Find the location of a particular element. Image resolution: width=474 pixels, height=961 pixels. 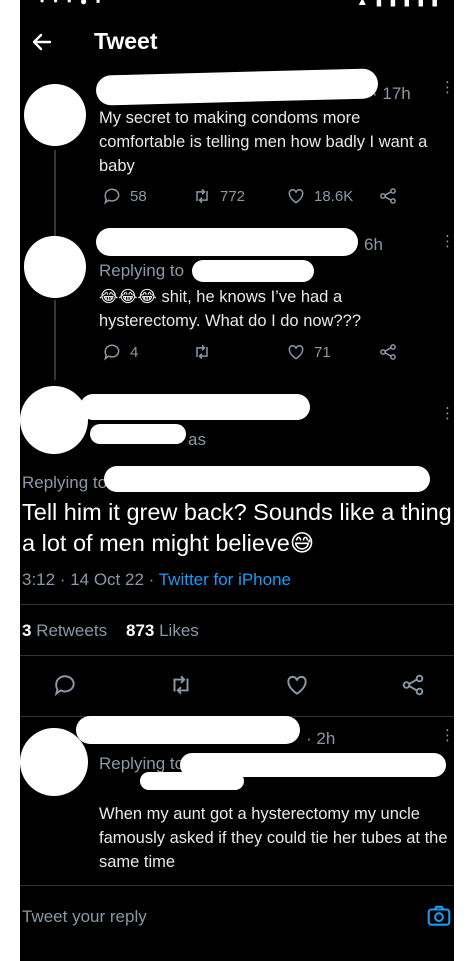

page-title: Tweet is located at coordinates (126, 41).